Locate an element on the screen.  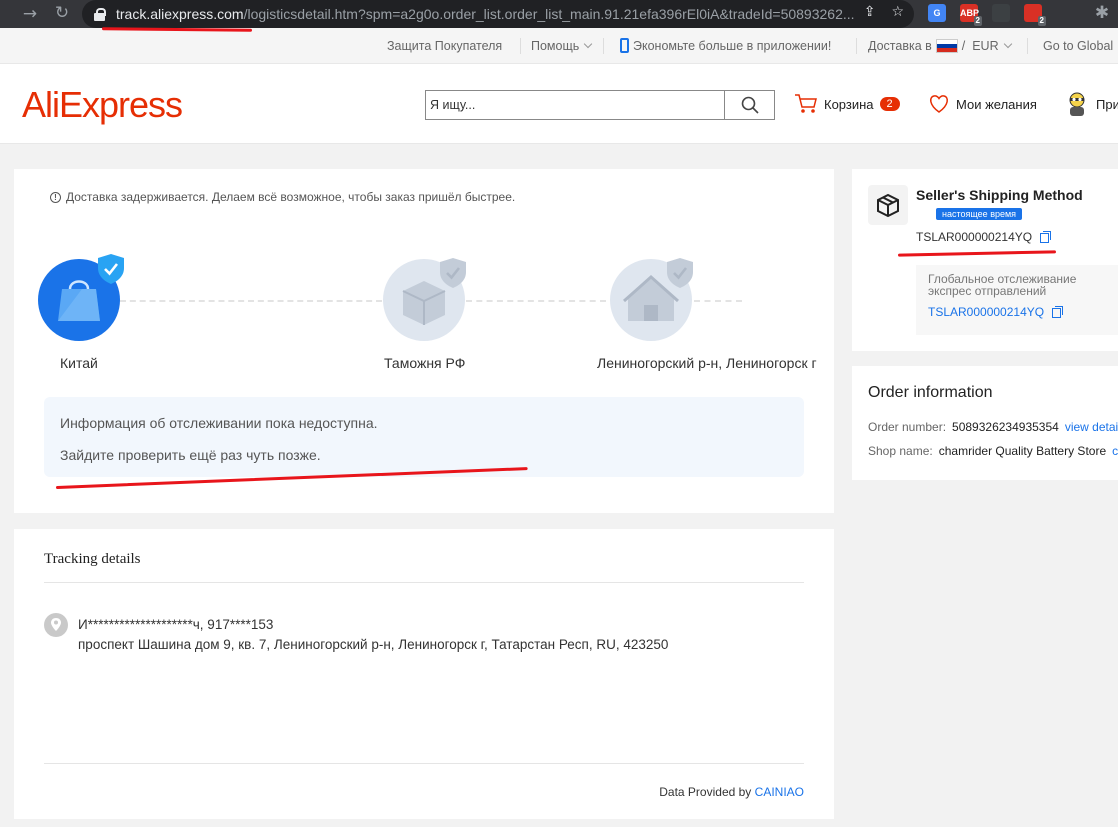
lock-icon is located at coordinates (100, 14).